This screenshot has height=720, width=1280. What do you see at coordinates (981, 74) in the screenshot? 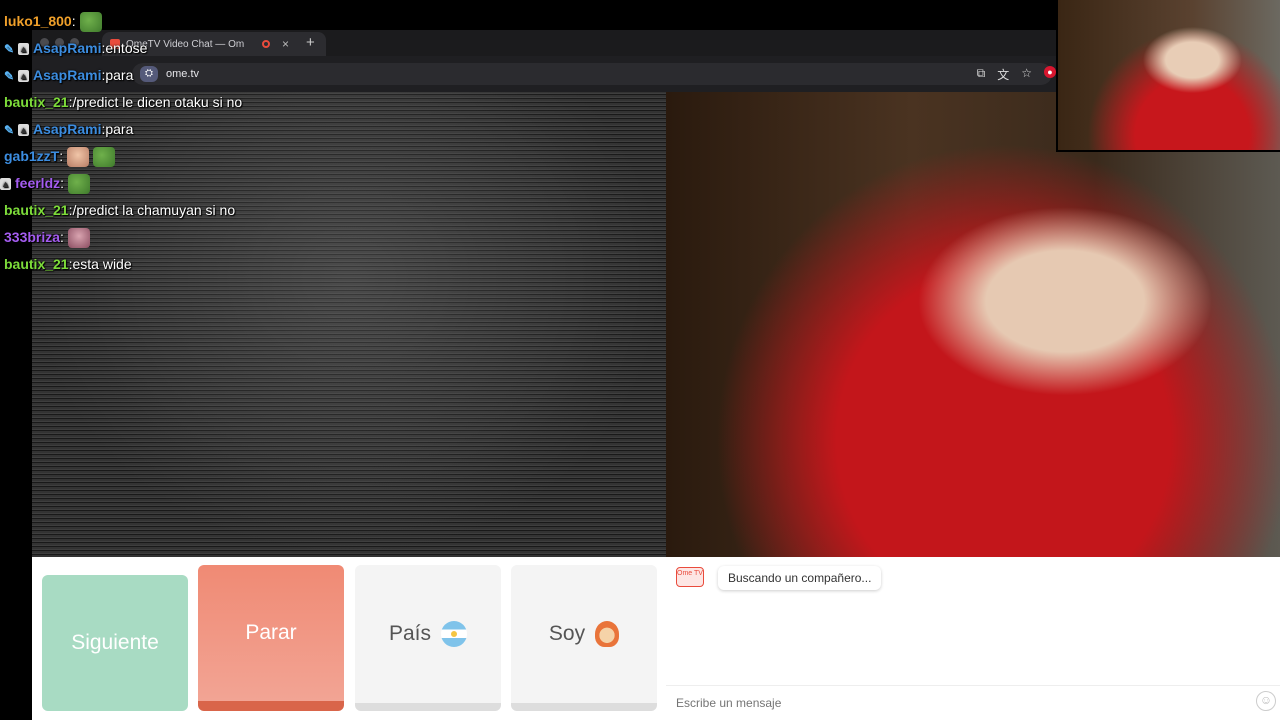
I see `install-app-icon: ⧉` at bounding box center [981, 74].